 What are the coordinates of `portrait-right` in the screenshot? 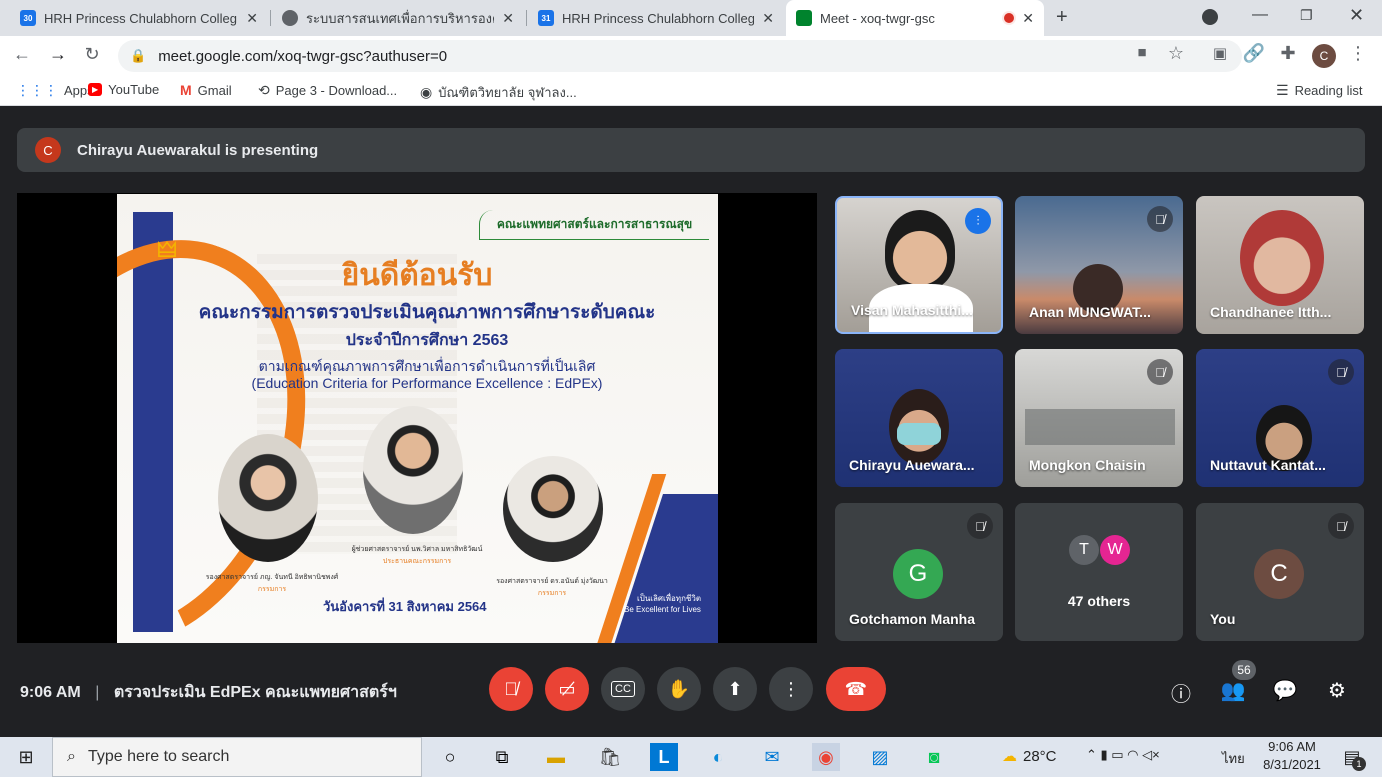 It's located at (553, 509).